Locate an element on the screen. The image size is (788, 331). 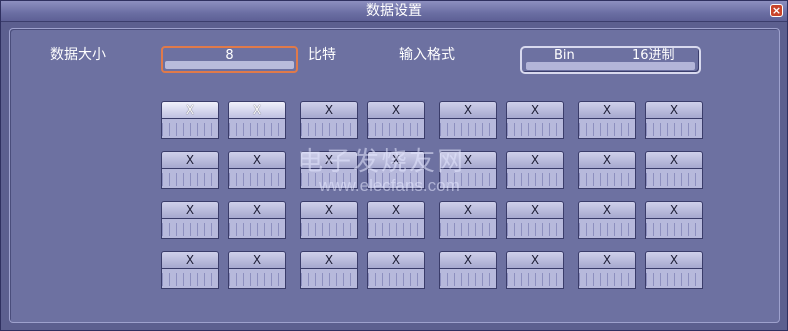
data-size-unit-label: 比特 is located at coordinates (322, 55).